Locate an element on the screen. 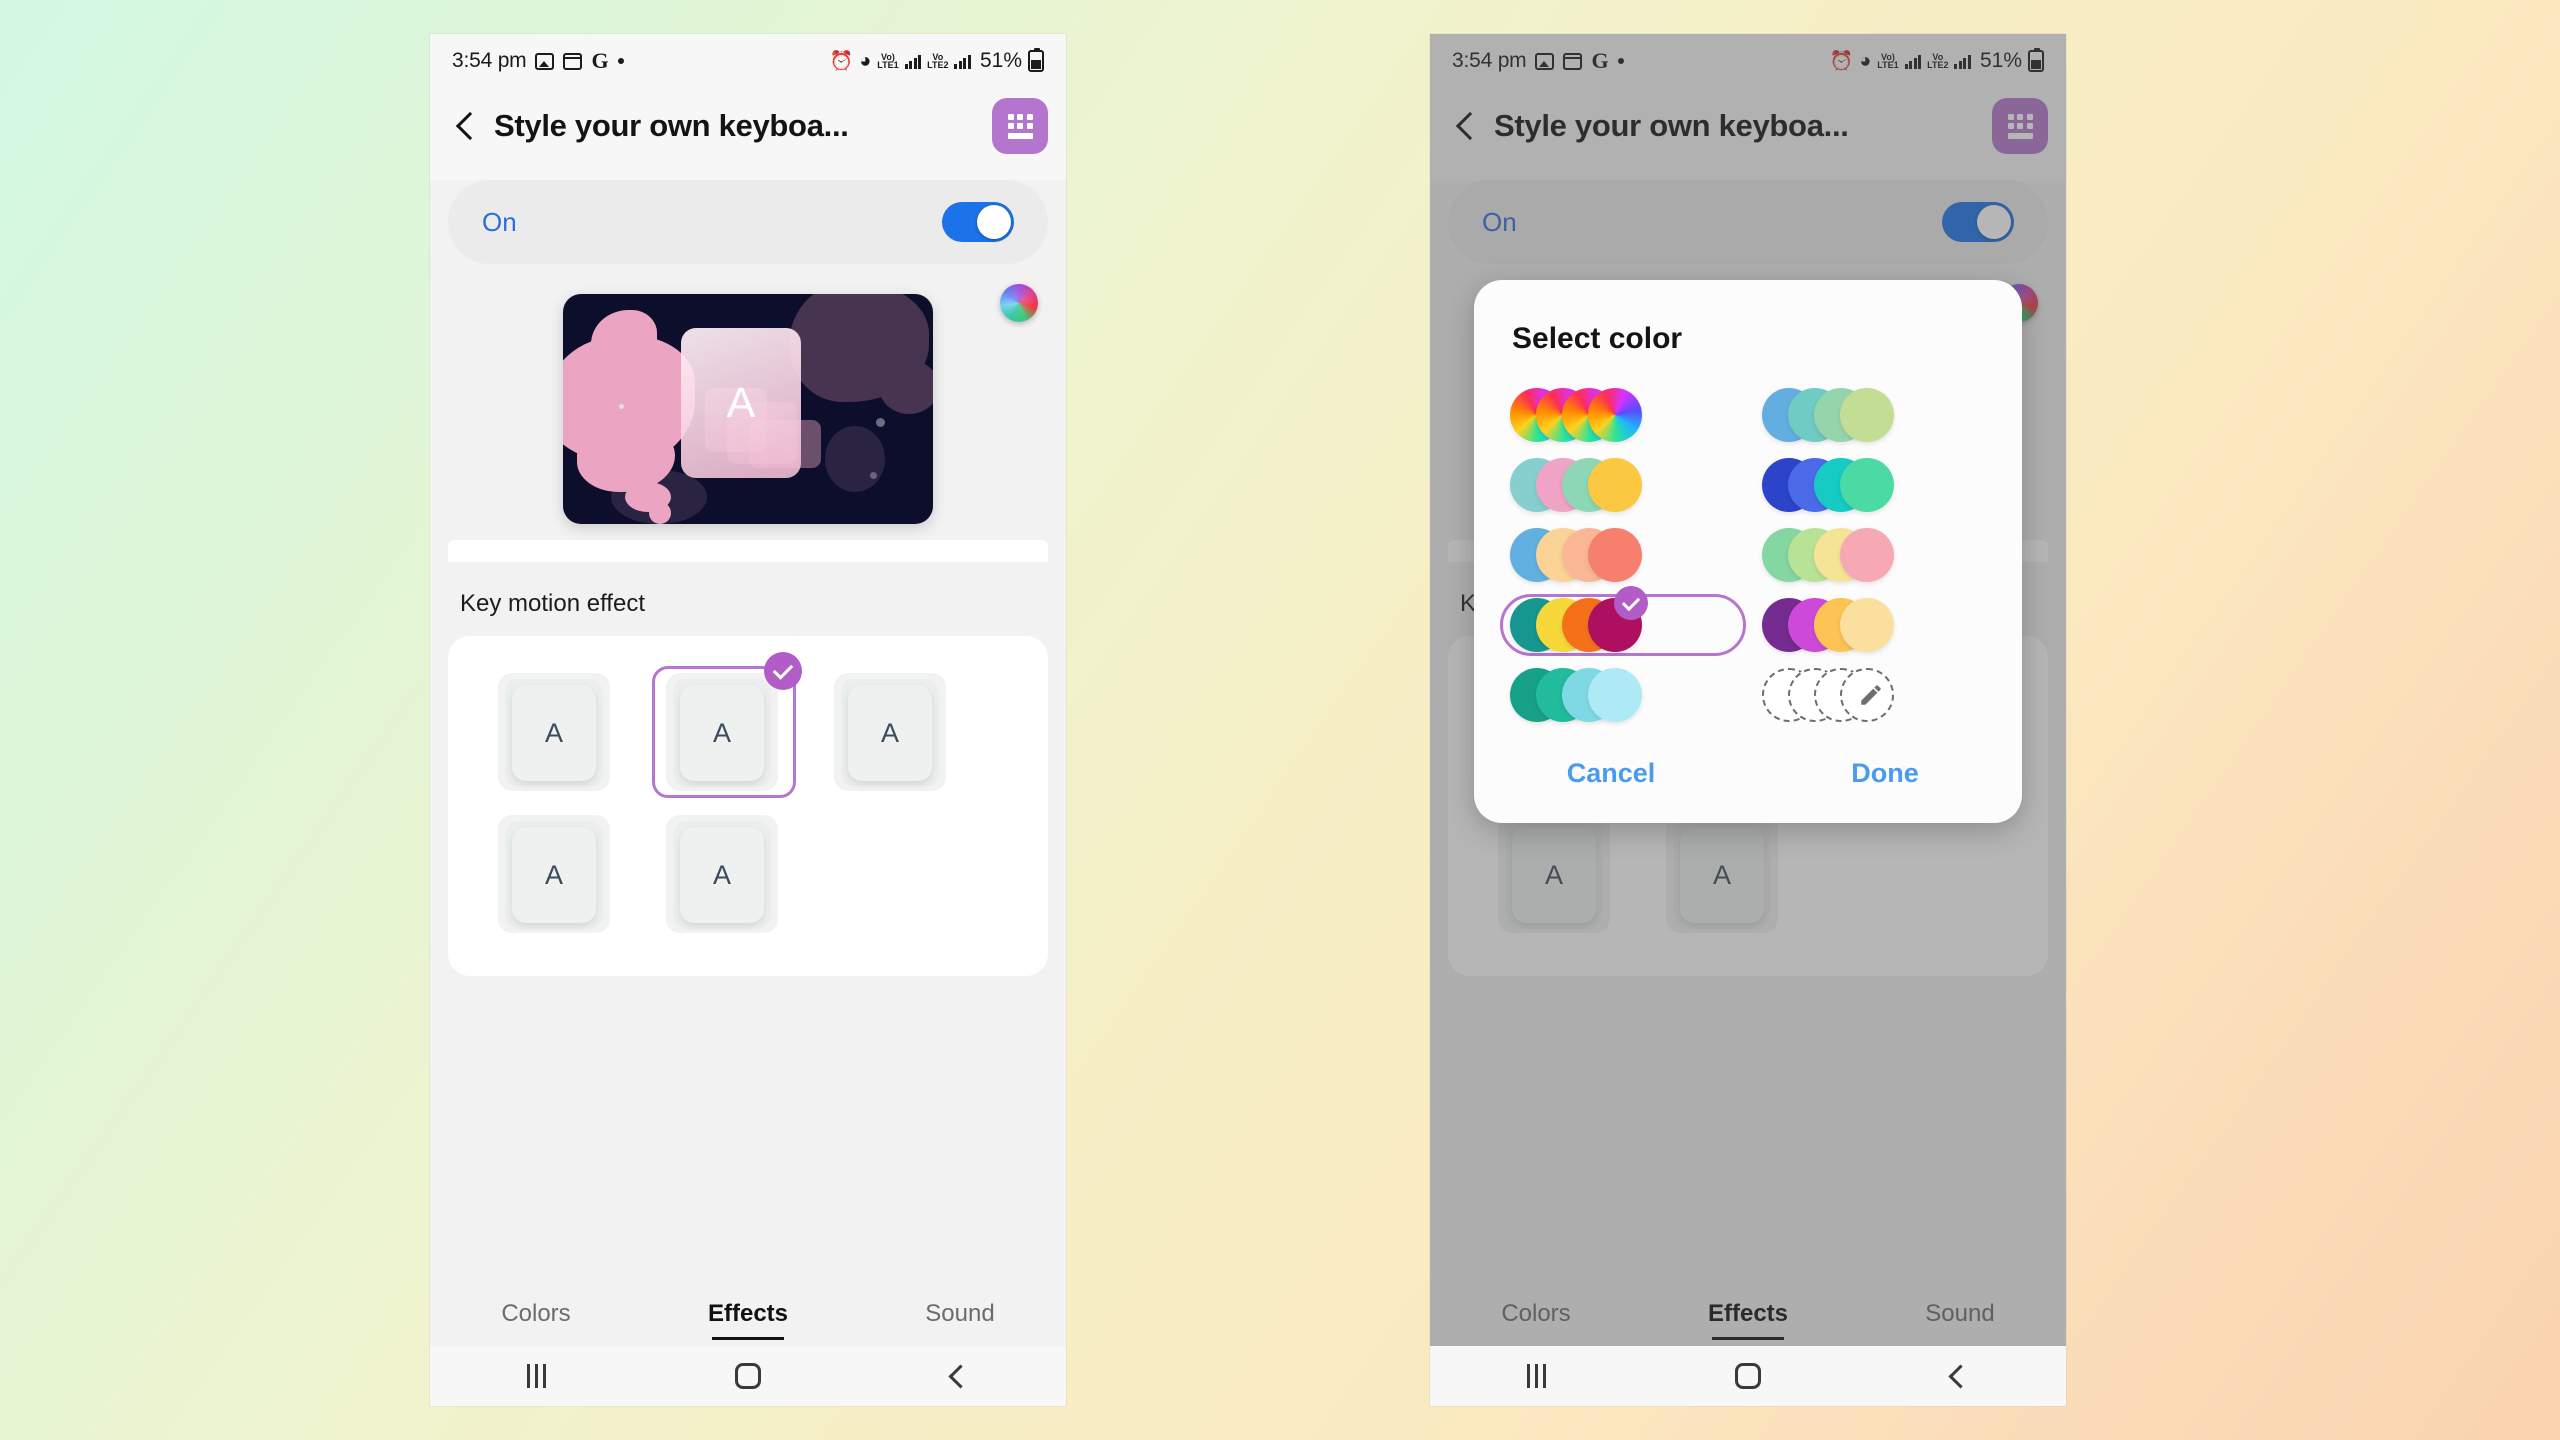 The height and width of the screenshot is (1440, 2560). keyboard-button is located at coordinates (1020, 126).